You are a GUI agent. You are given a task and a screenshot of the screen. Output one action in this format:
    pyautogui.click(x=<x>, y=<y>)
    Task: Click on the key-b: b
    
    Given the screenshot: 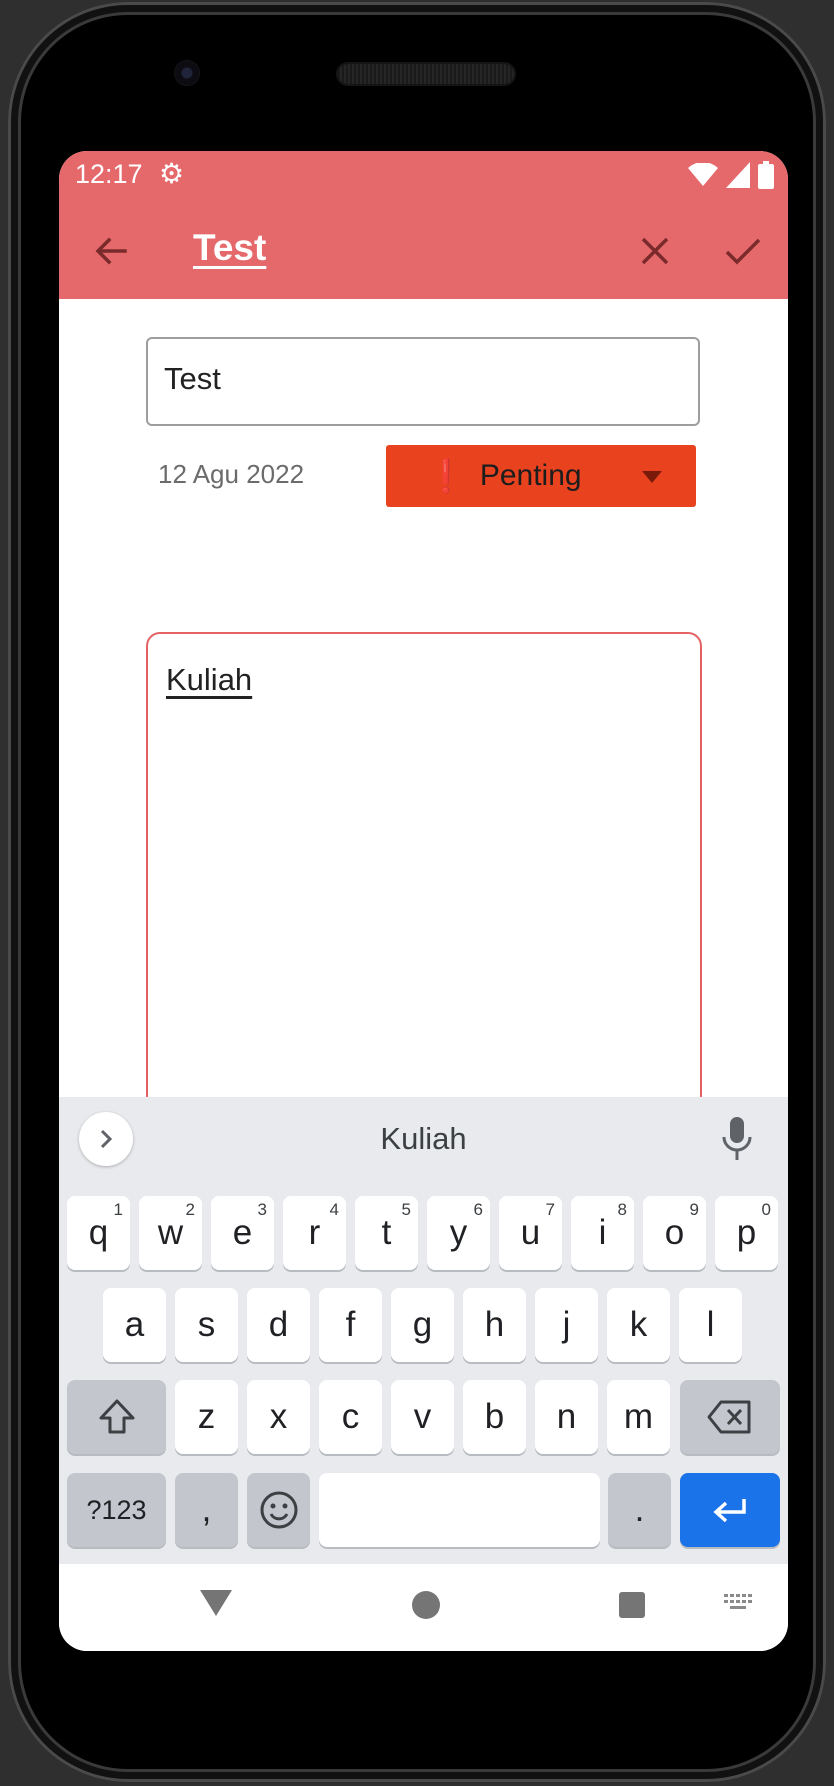 What is the action you would take?
    pyautogui.click(x=494, y=1417)
    